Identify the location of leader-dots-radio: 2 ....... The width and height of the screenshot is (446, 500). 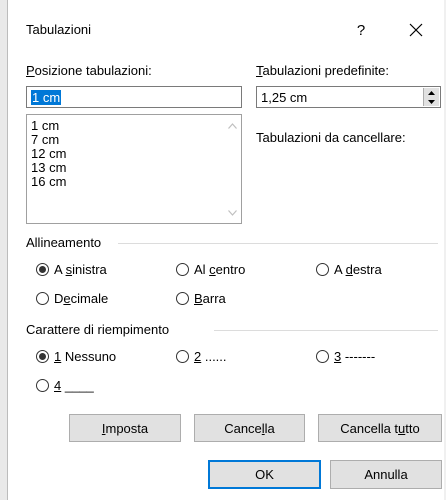
(201, 356).